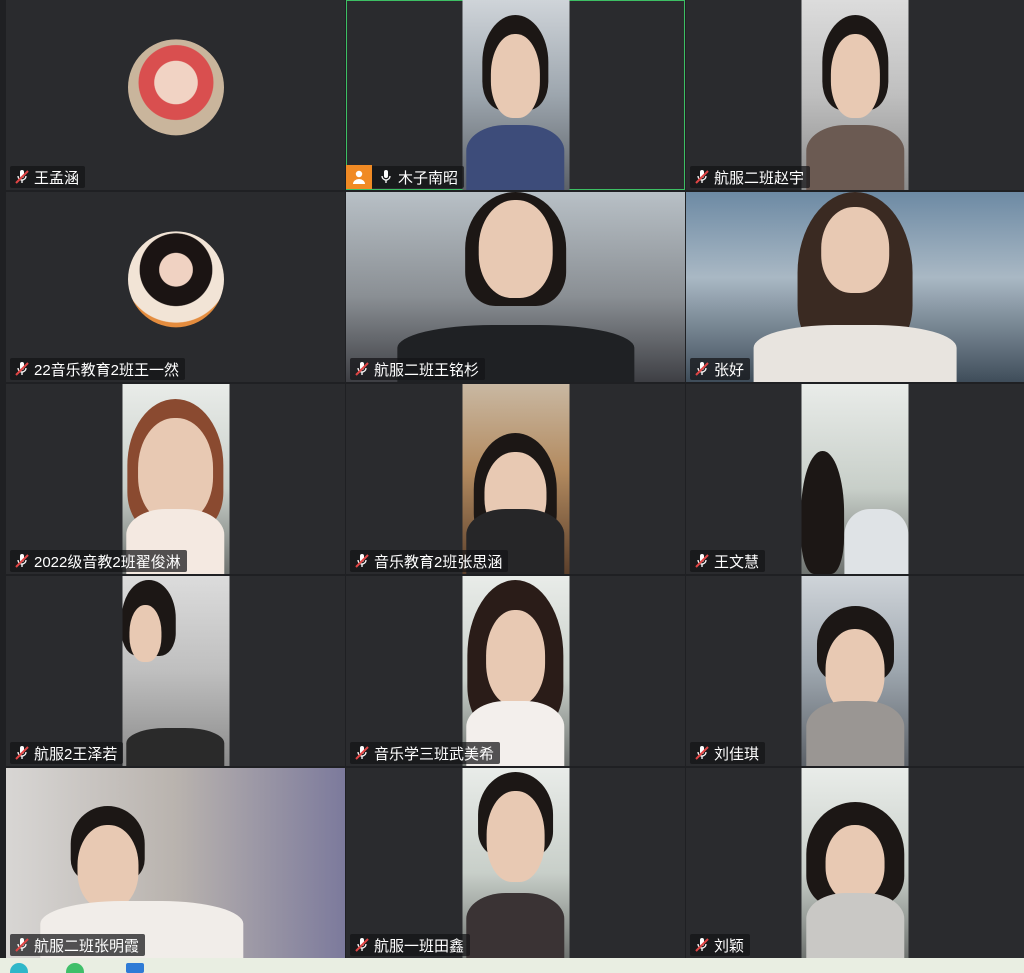 The height and width of the screenshot is (973, 1024). I want to click on name-tag: 音乐学三班武美希, so click(425, 753).